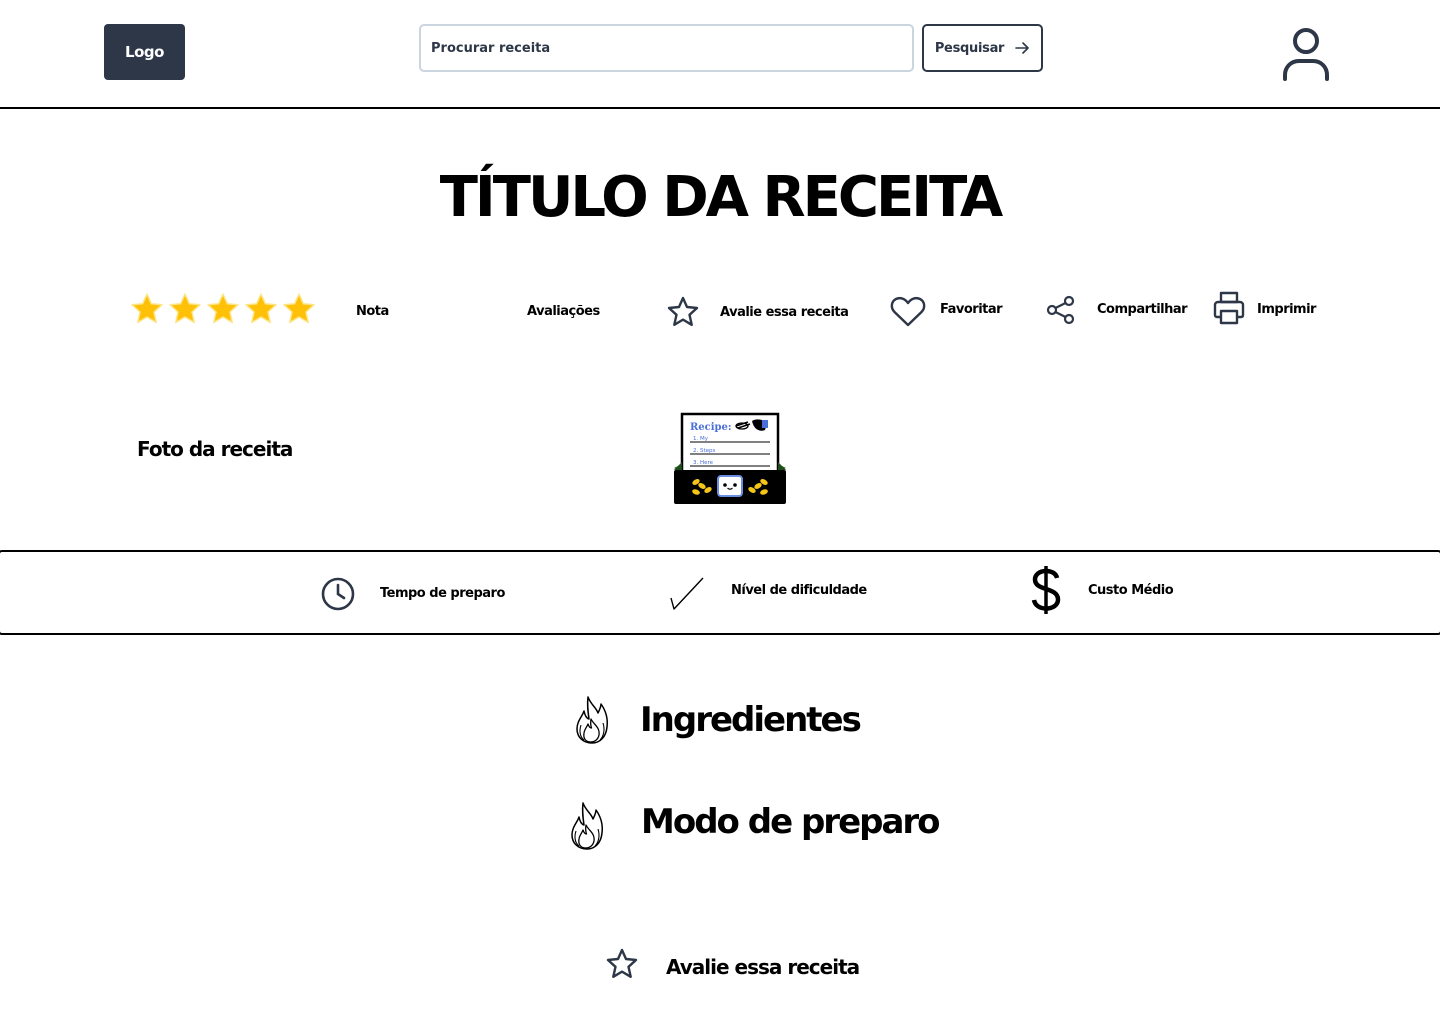 The height and width of the screenshot is (1024, 1440). I want to click on recipe-photo-label: Foto da receita, so click(215, 449).